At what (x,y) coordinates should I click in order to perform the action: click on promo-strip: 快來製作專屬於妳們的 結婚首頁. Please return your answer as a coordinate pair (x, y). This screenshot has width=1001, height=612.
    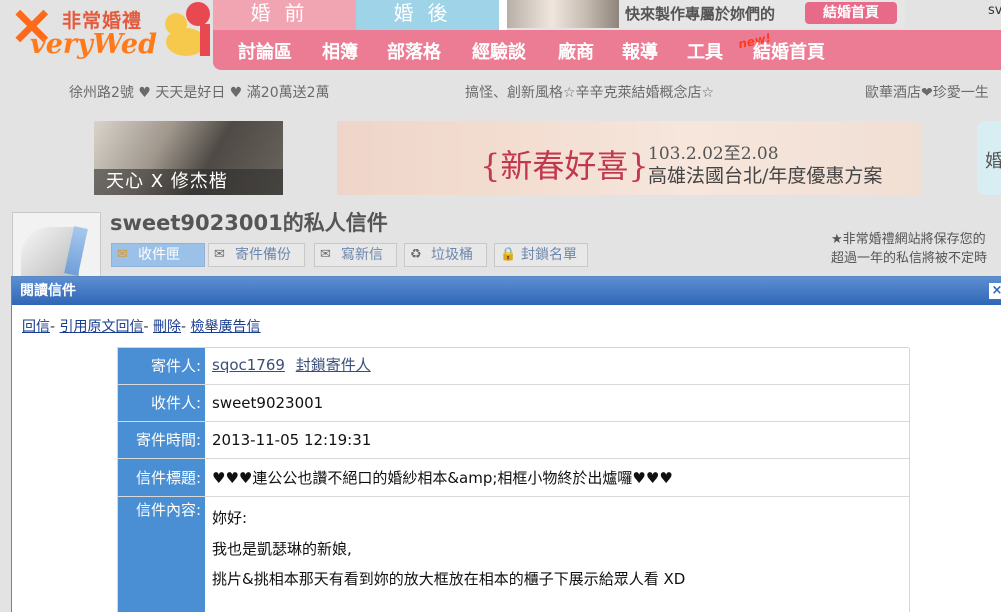
    Looking at the image, I should click on (706, 14).